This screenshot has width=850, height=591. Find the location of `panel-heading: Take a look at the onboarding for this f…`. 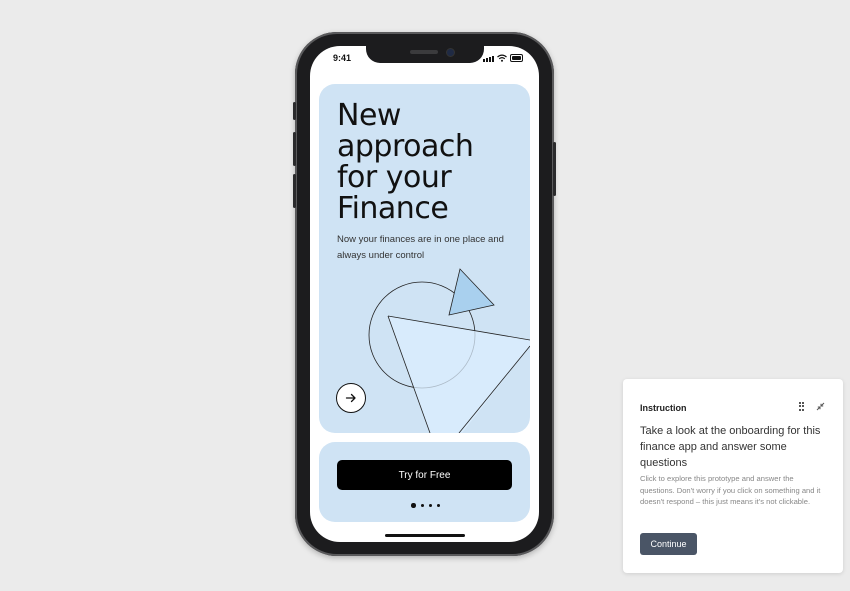

panel-heading: Take a look at the onboarding for this f… is located at coordinates (730, 447).